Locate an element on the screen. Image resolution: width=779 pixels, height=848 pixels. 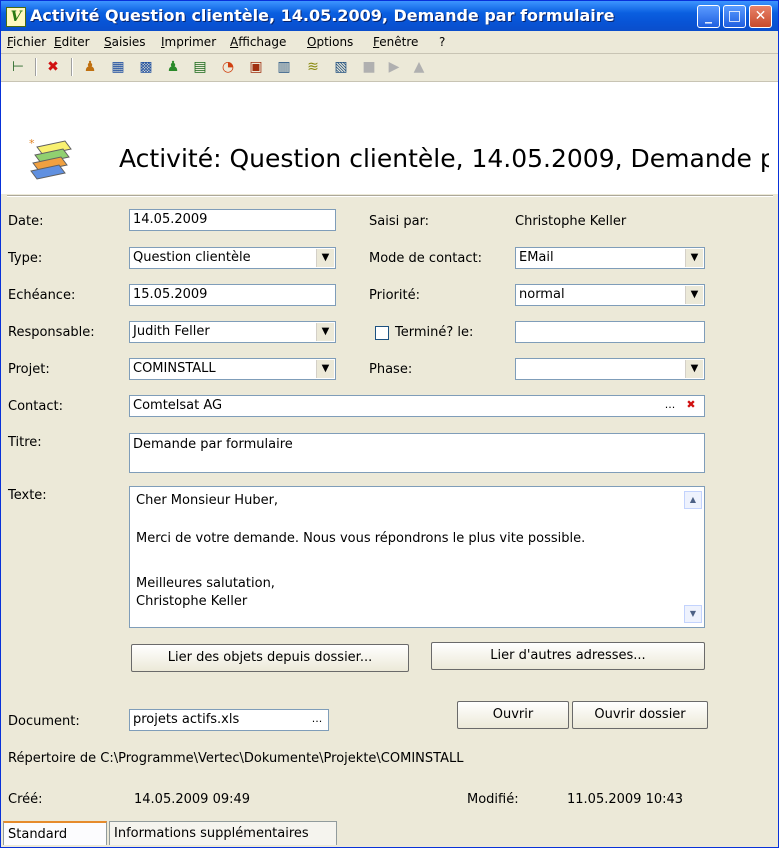
menu-affichage: Affichage is located at coordinates (258, 42).